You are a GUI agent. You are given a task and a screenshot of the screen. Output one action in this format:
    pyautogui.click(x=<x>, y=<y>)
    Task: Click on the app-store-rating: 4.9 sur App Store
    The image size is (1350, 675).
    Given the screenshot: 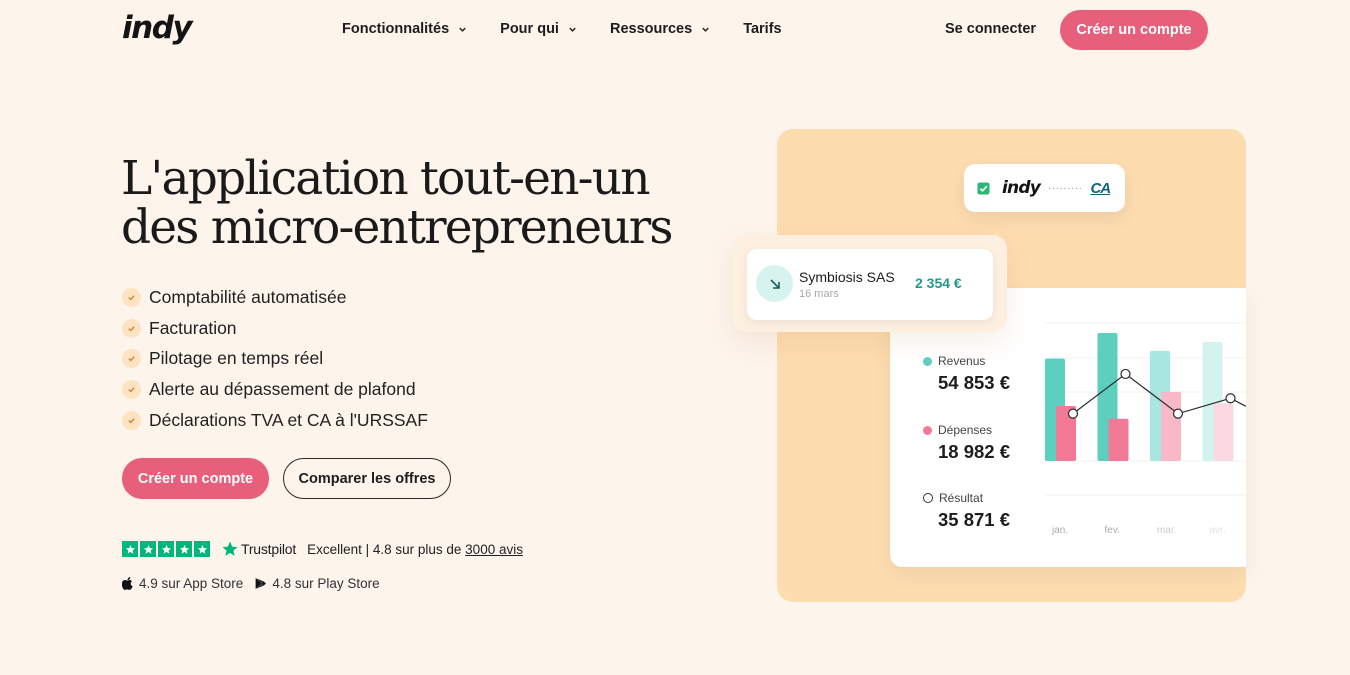 What is the action you would take?
    pyautogui.click(x=182, y=583)
    